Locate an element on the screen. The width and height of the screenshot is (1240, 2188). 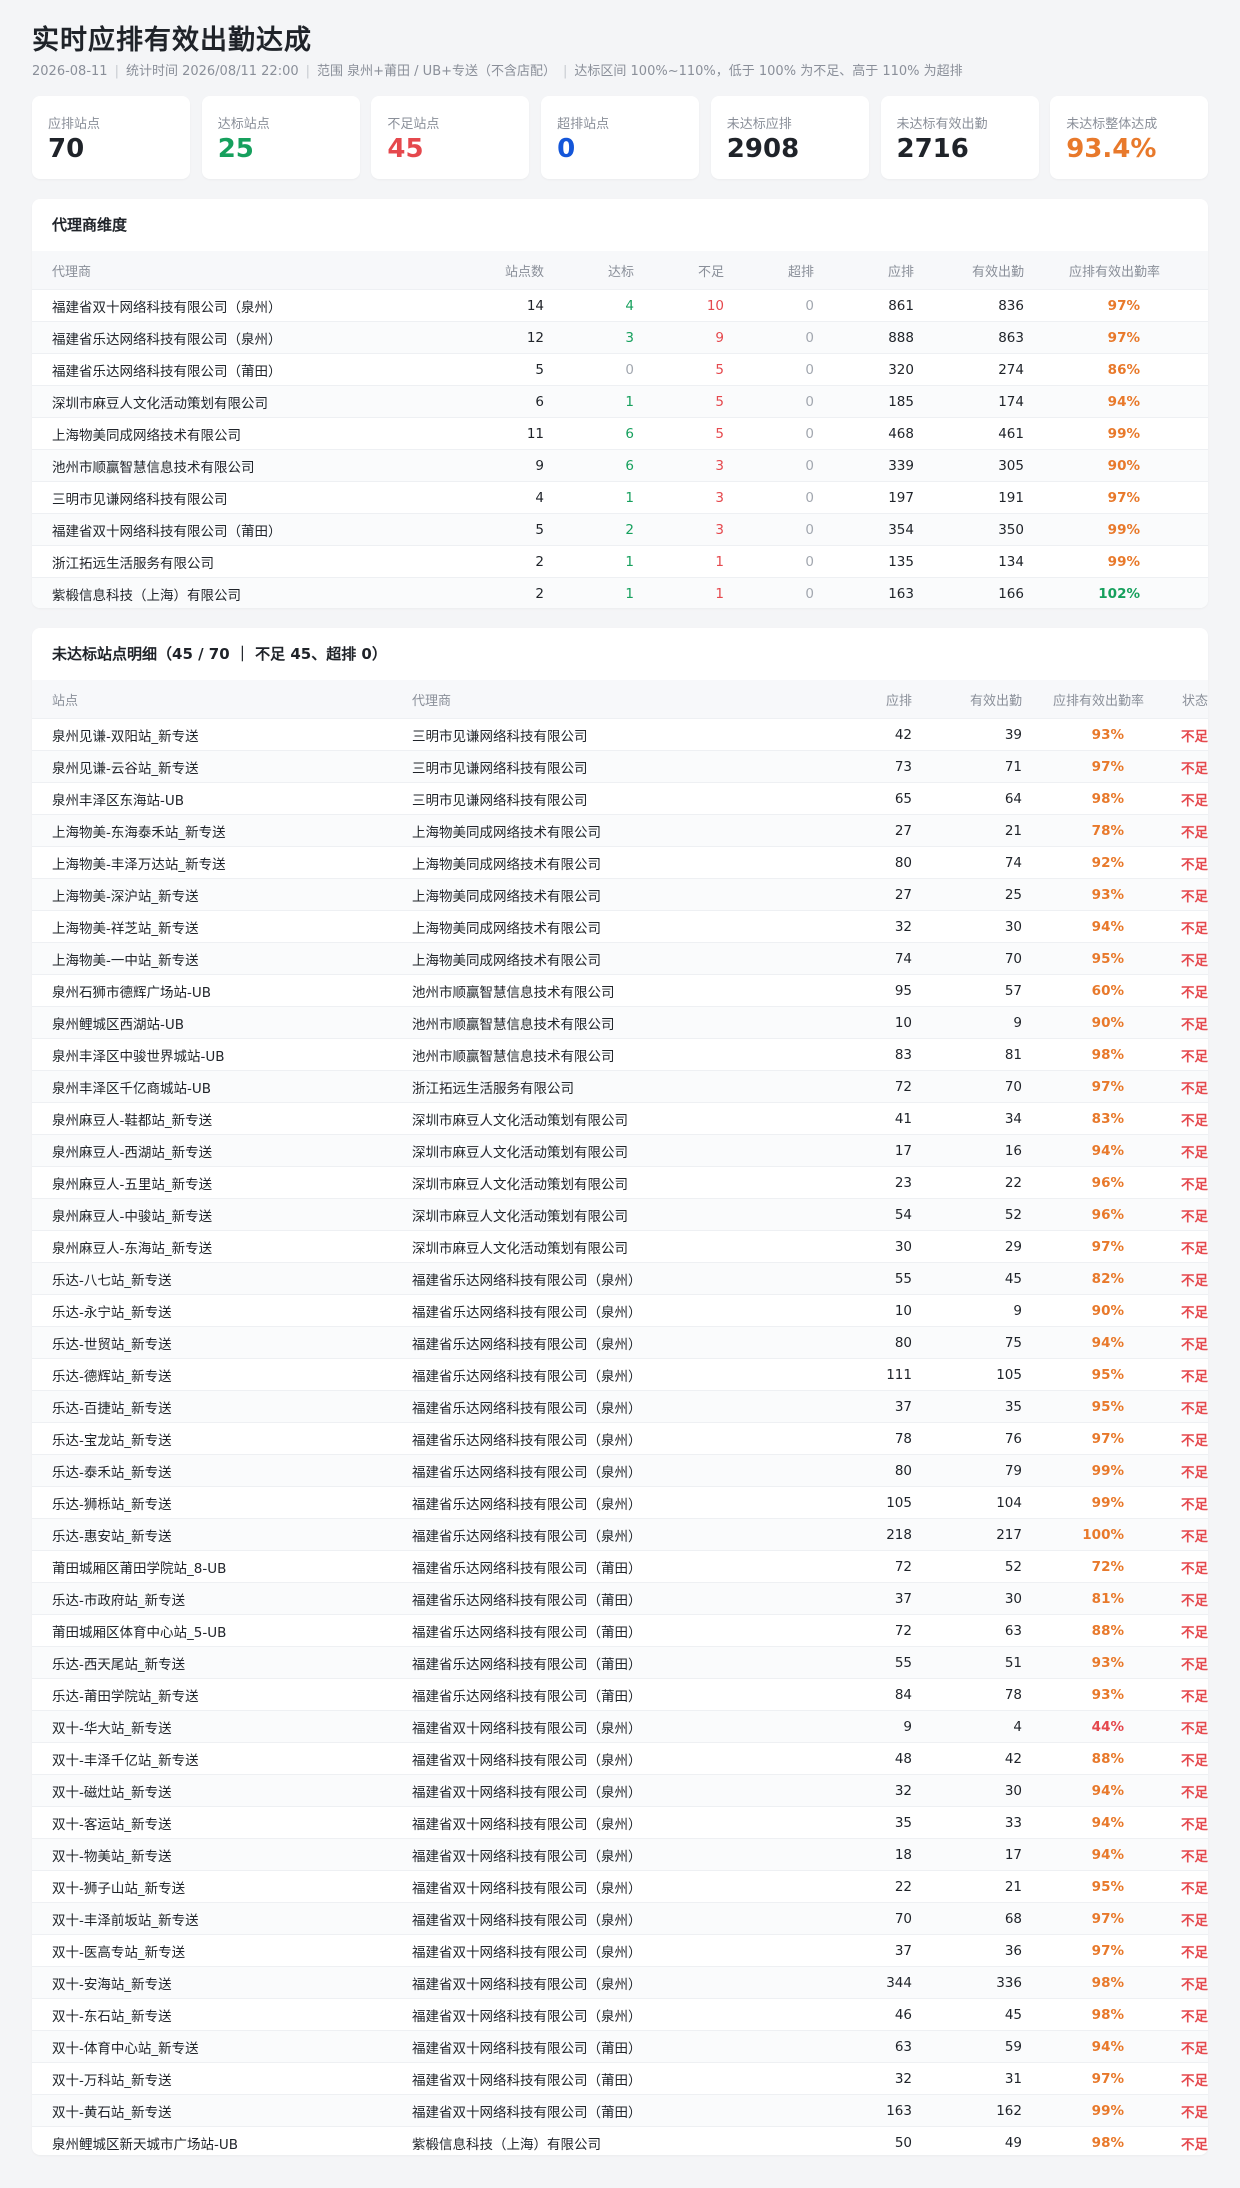
station-cell: 上海物美同成网络技术有限公司 is located at coordinates (602, 894).